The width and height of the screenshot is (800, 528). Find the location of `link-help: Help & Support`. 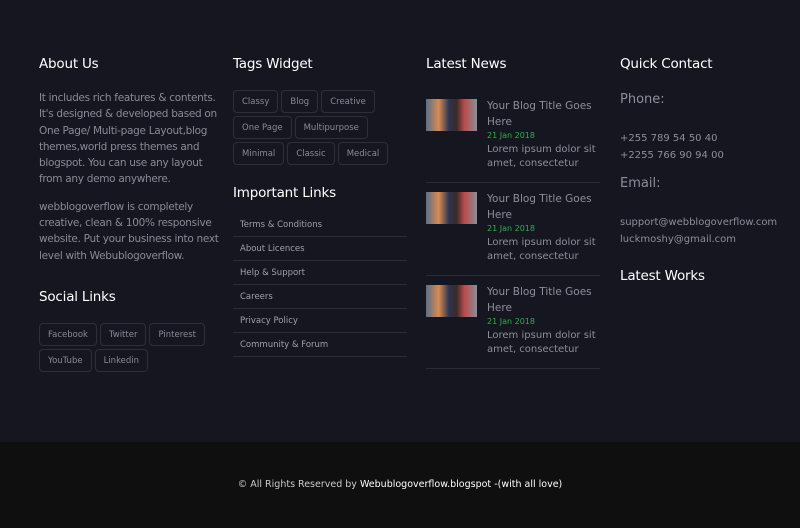

link-help: Help & Support is located at coordinates (320, 273).